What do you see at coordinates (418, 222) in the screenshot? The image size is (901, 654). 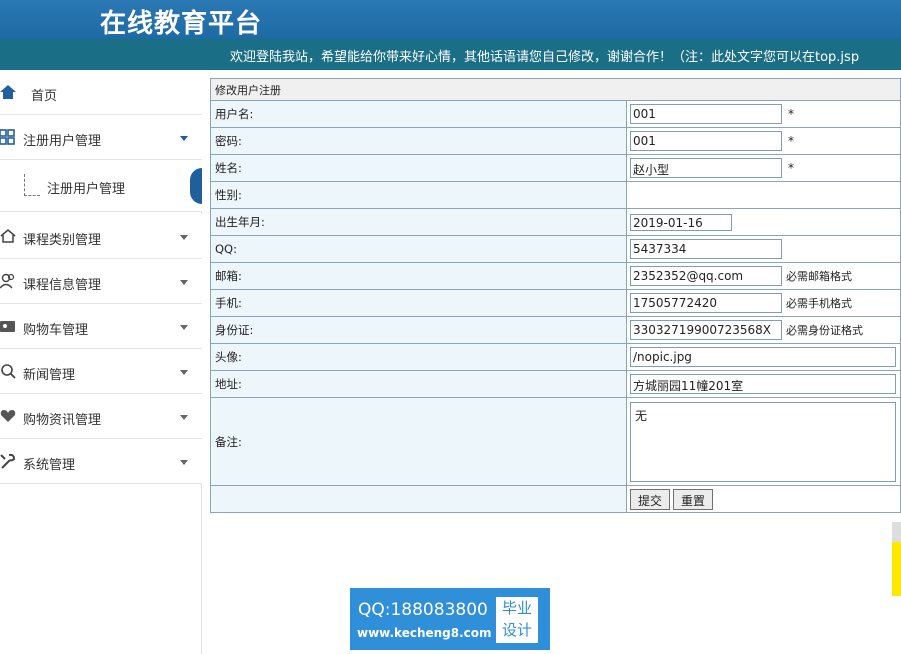 I see `label-birth: 出生年月:` at bounding box center [418, 222].